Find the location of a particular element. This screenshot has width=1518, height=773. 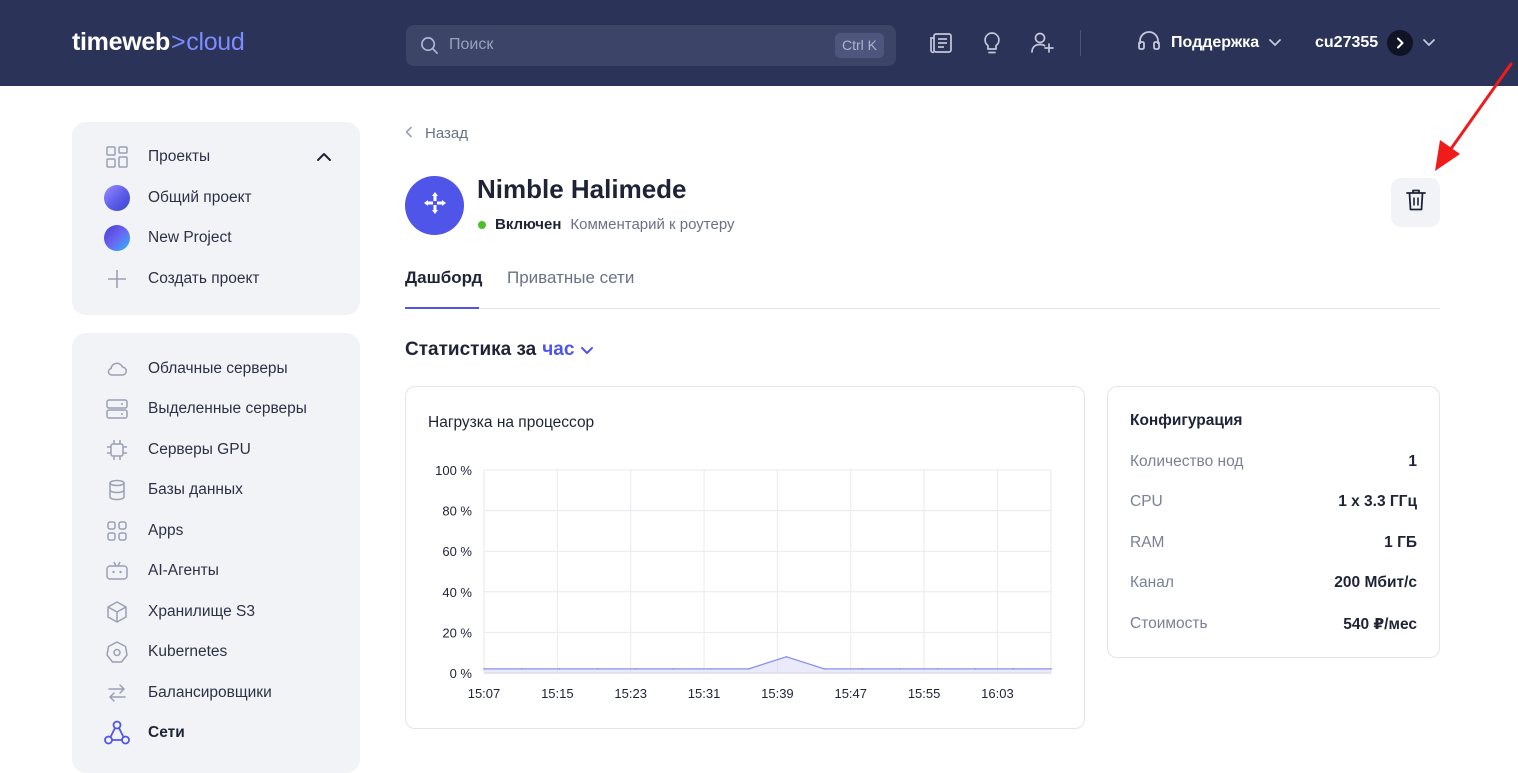

config-row-channel: Канал 200 Мбит/с is located at coordinates (1273, 582).